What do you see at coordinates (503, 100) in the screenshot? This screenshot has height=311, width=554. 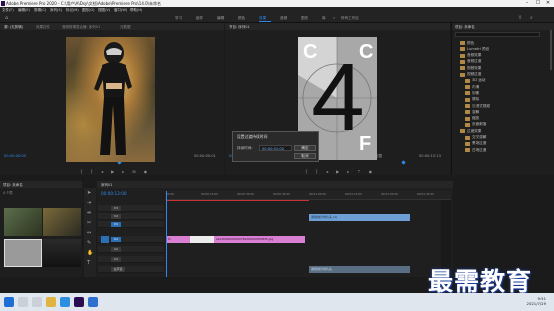 I see `effects-tree-item: 擦除` at bounding box center [503, 100].